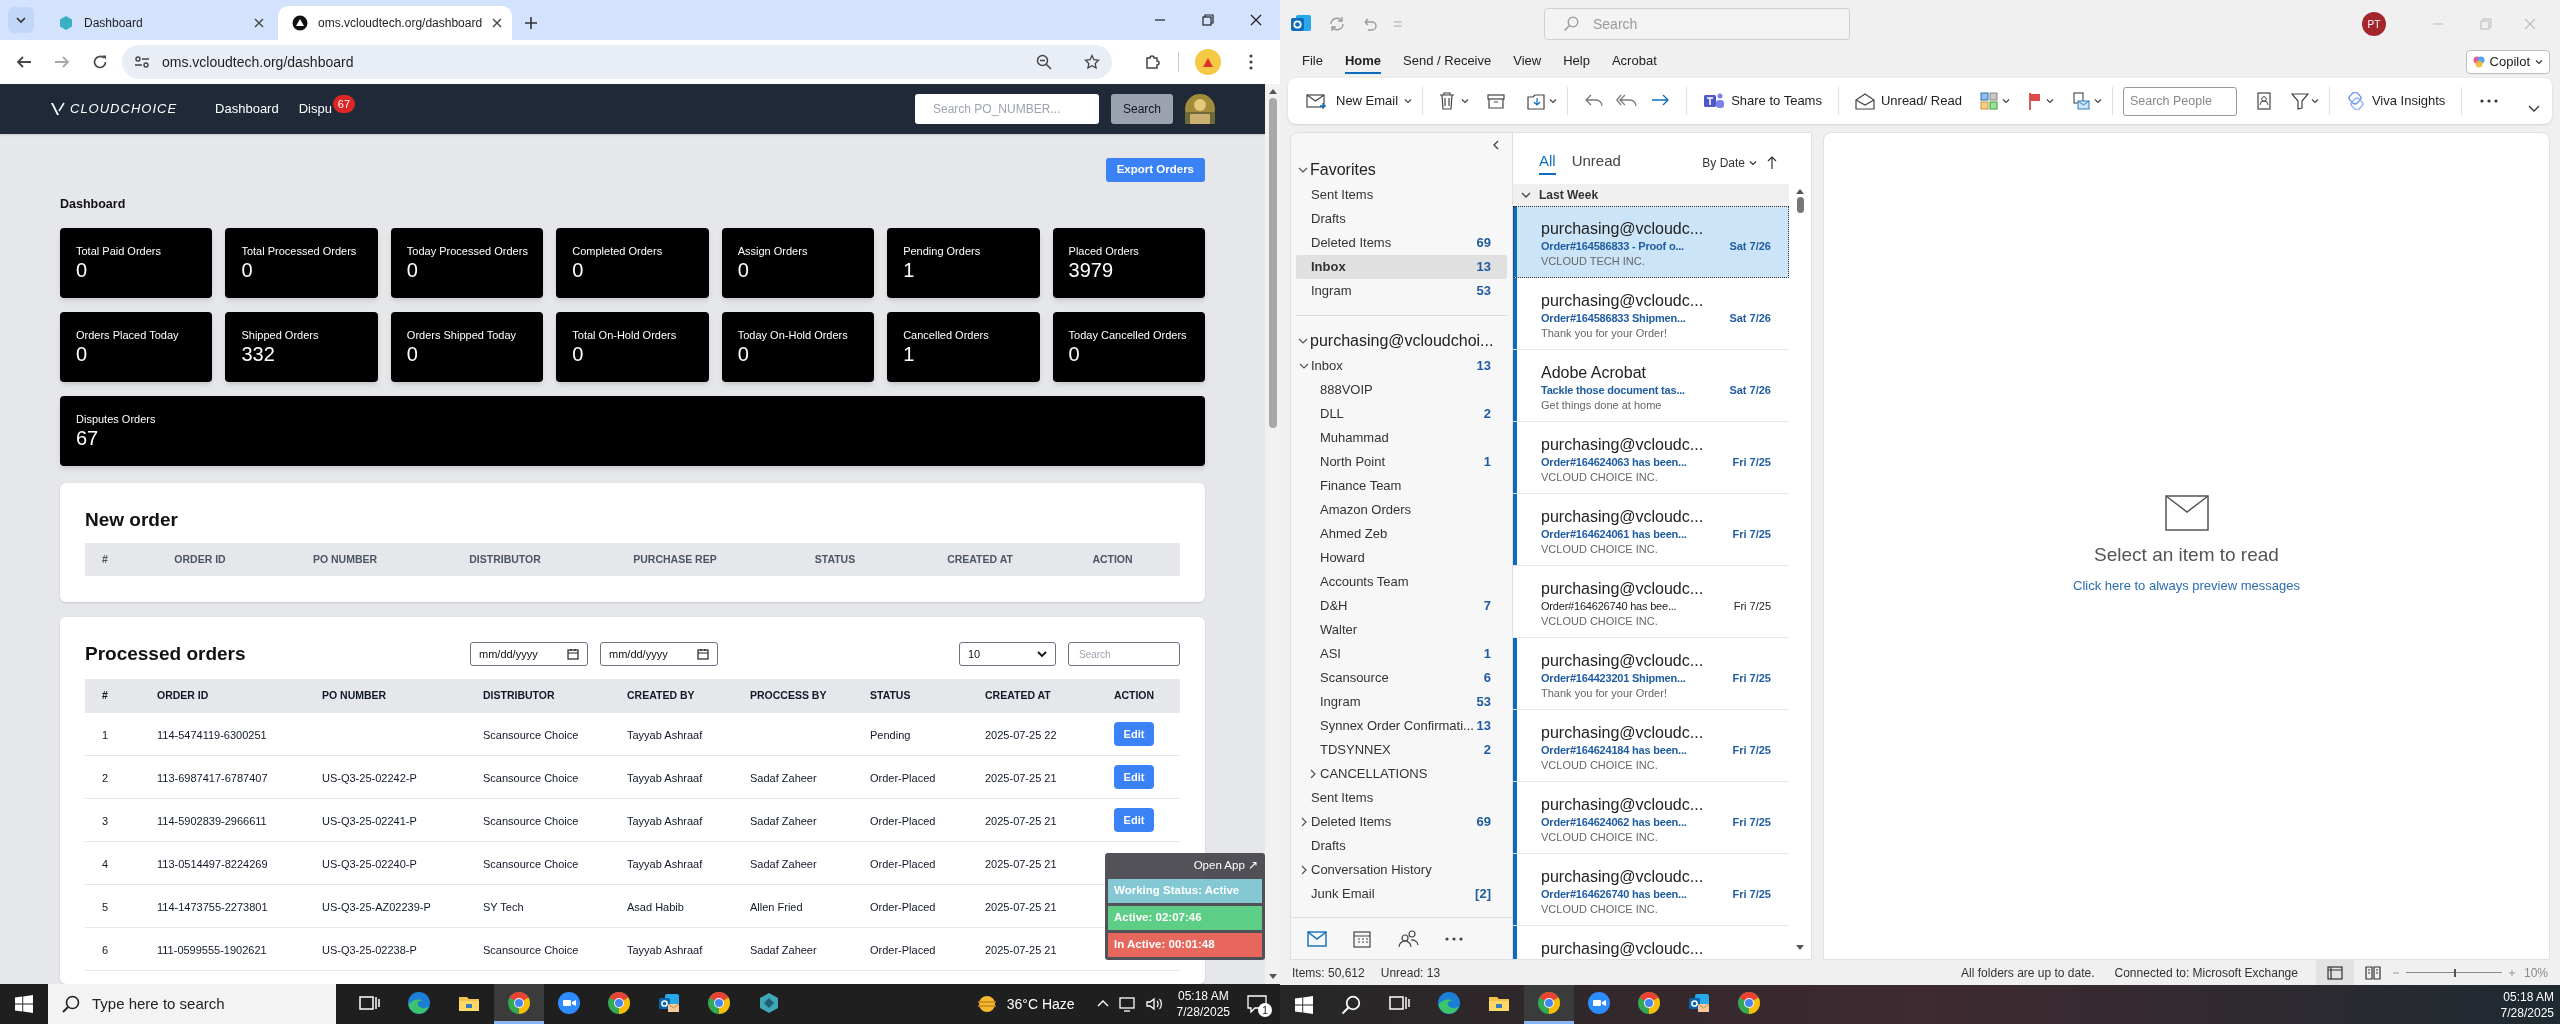 This screenshot has height=1024, width=2560. What do you see at coordinates (1729, 162) in the screenshot?
I see `sort-dropdown: By Date` at bounding box center [1729, 162].